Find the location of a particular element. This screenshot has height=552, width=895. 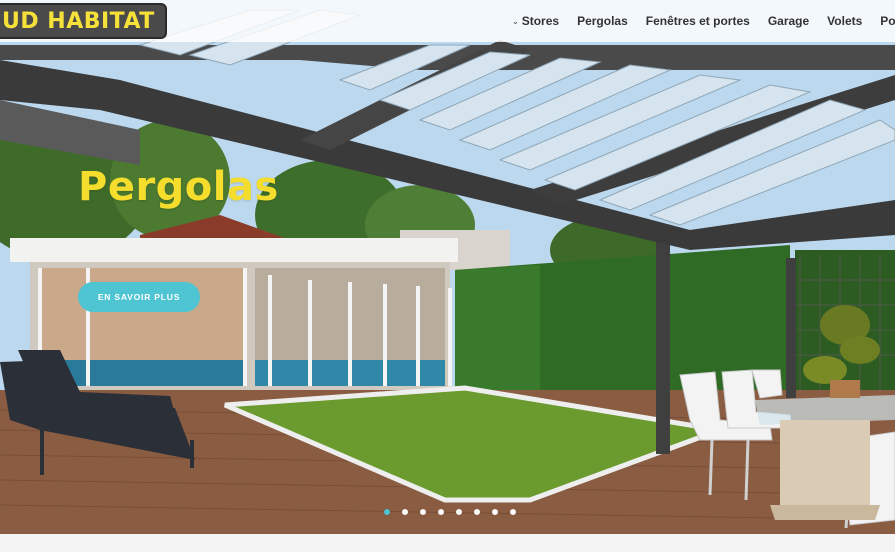

nav-item-pergolas: Pergolas is located at coordinates (602, 21).